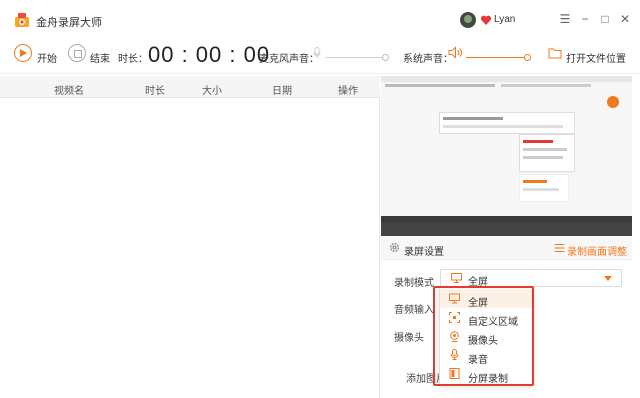 The height and width of the screenshot is (398, 640). Describe the element at coordinates (22, 20) in the screenshot. I see `app-logo-icon` at that location.